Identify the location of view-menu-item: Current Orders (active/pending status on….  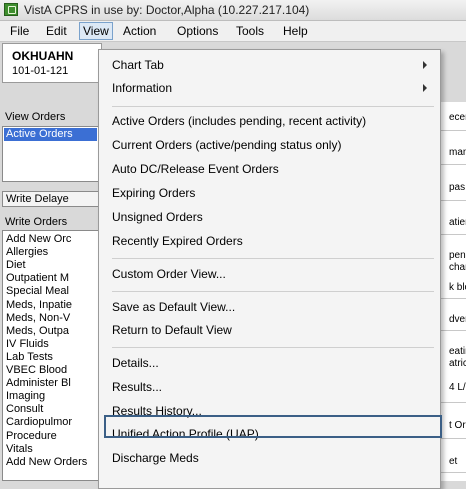
(226, 145).